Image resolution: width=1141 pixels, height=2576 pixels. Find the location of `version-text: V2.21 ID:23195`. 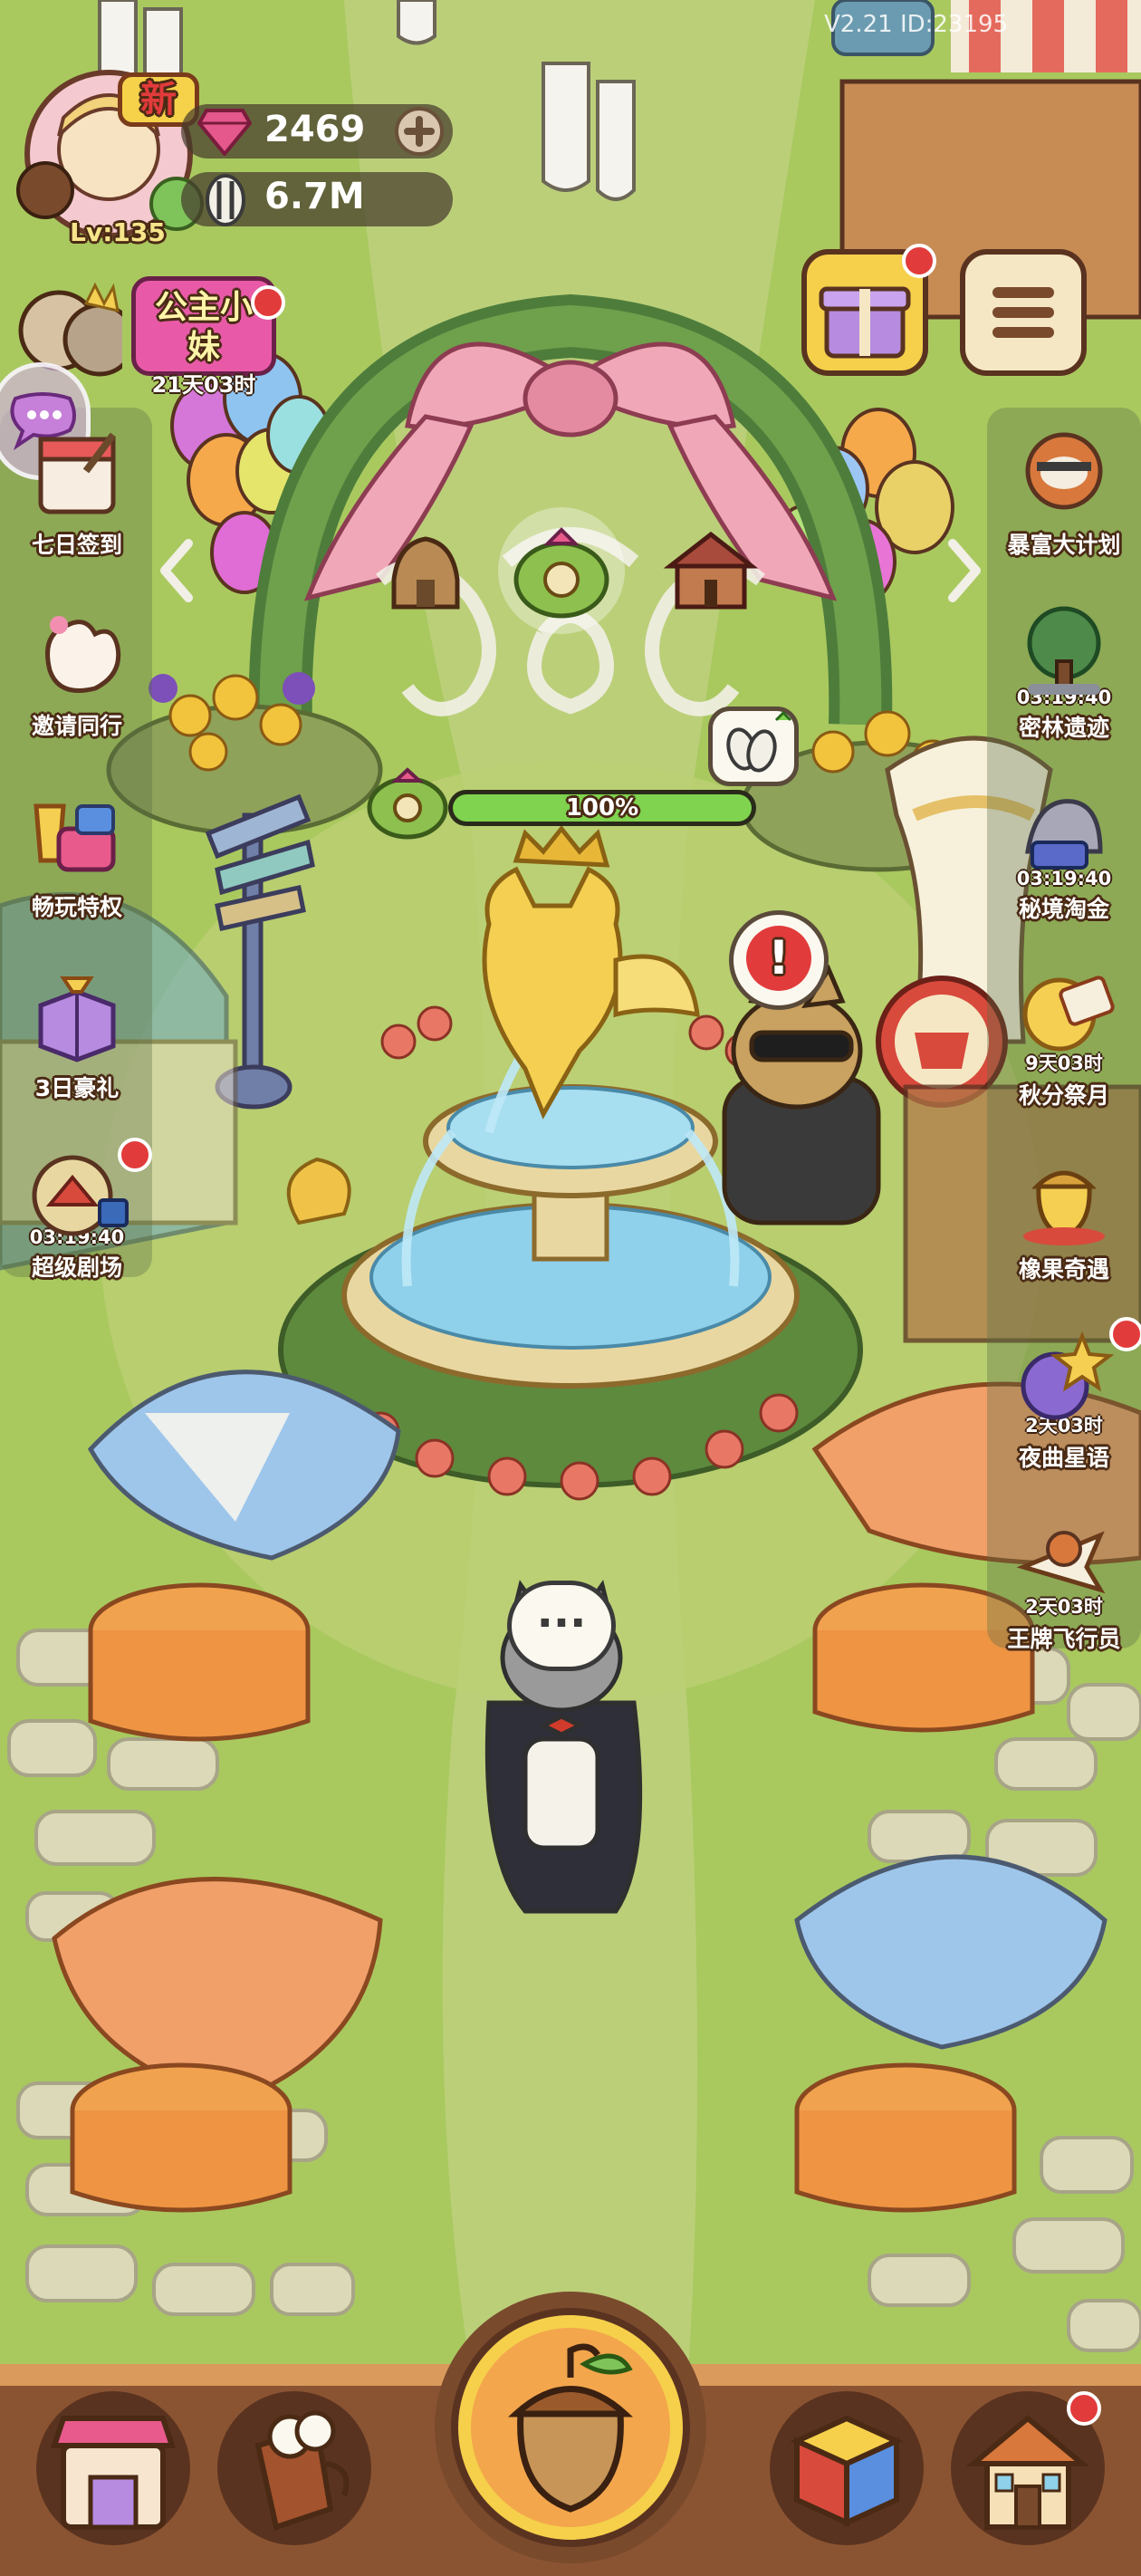

version-text: V2.21 ID:23195 is located at coordinates (917, 24).